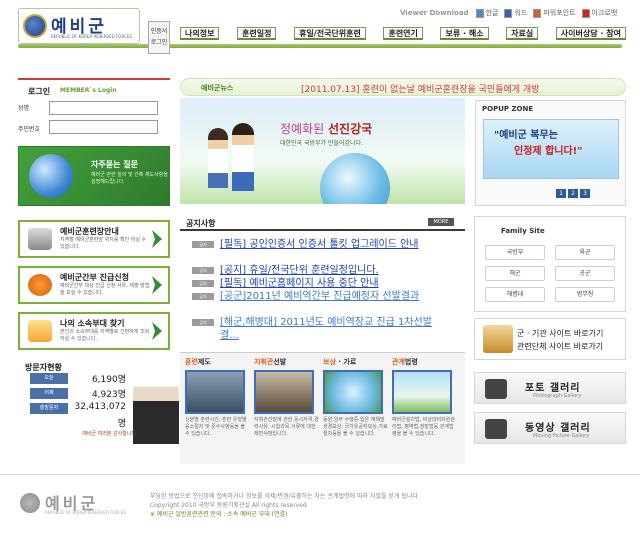 The image size is (640, 537). What do you see at coordinates (486, 13) in the screenshot?
I see `viewer-hwp-link: 한글` at bounding box center [486, 13].